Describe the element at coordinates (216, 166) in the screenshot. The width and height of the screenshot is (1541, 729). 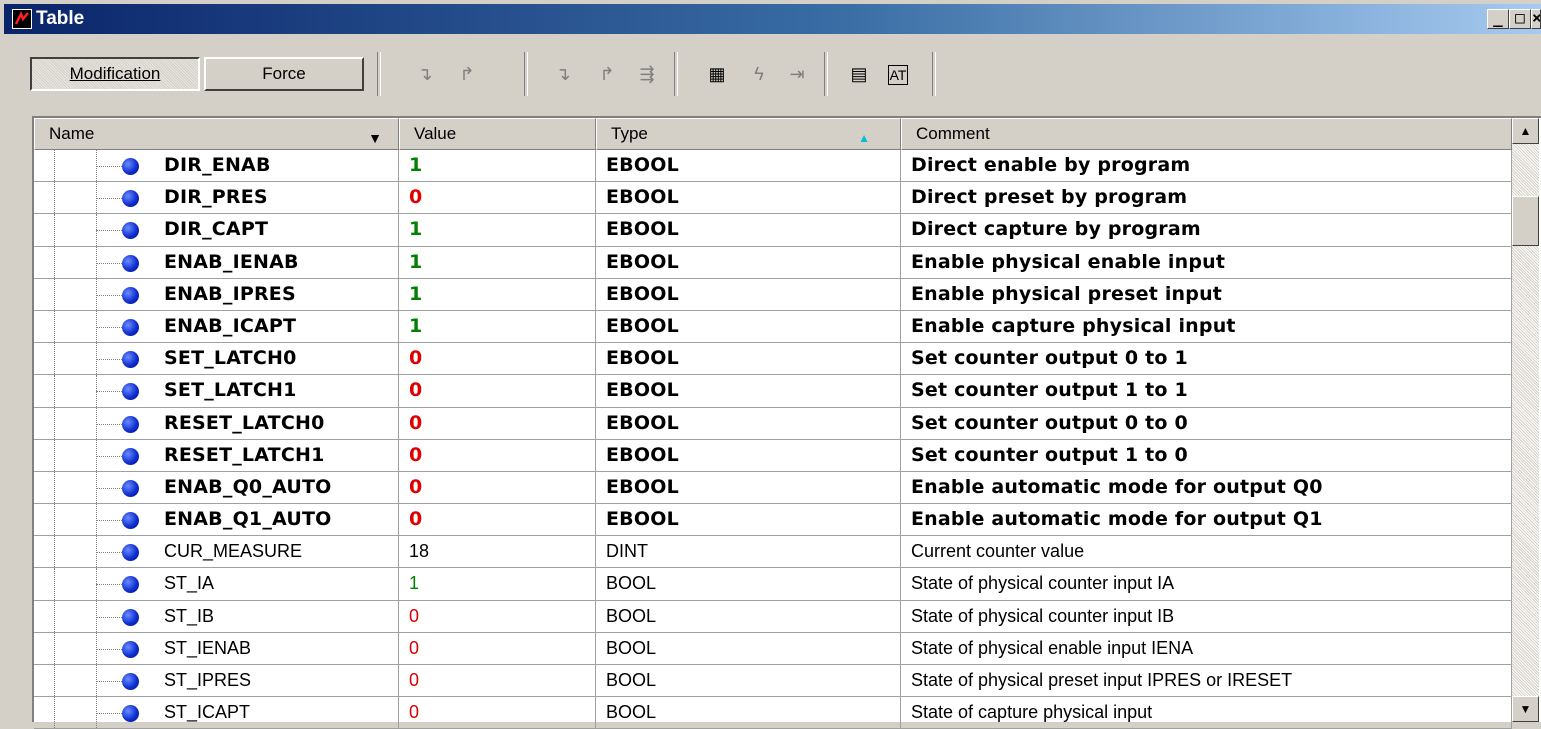
I see `variable-name-cell: DIR_ENAB` at that location.